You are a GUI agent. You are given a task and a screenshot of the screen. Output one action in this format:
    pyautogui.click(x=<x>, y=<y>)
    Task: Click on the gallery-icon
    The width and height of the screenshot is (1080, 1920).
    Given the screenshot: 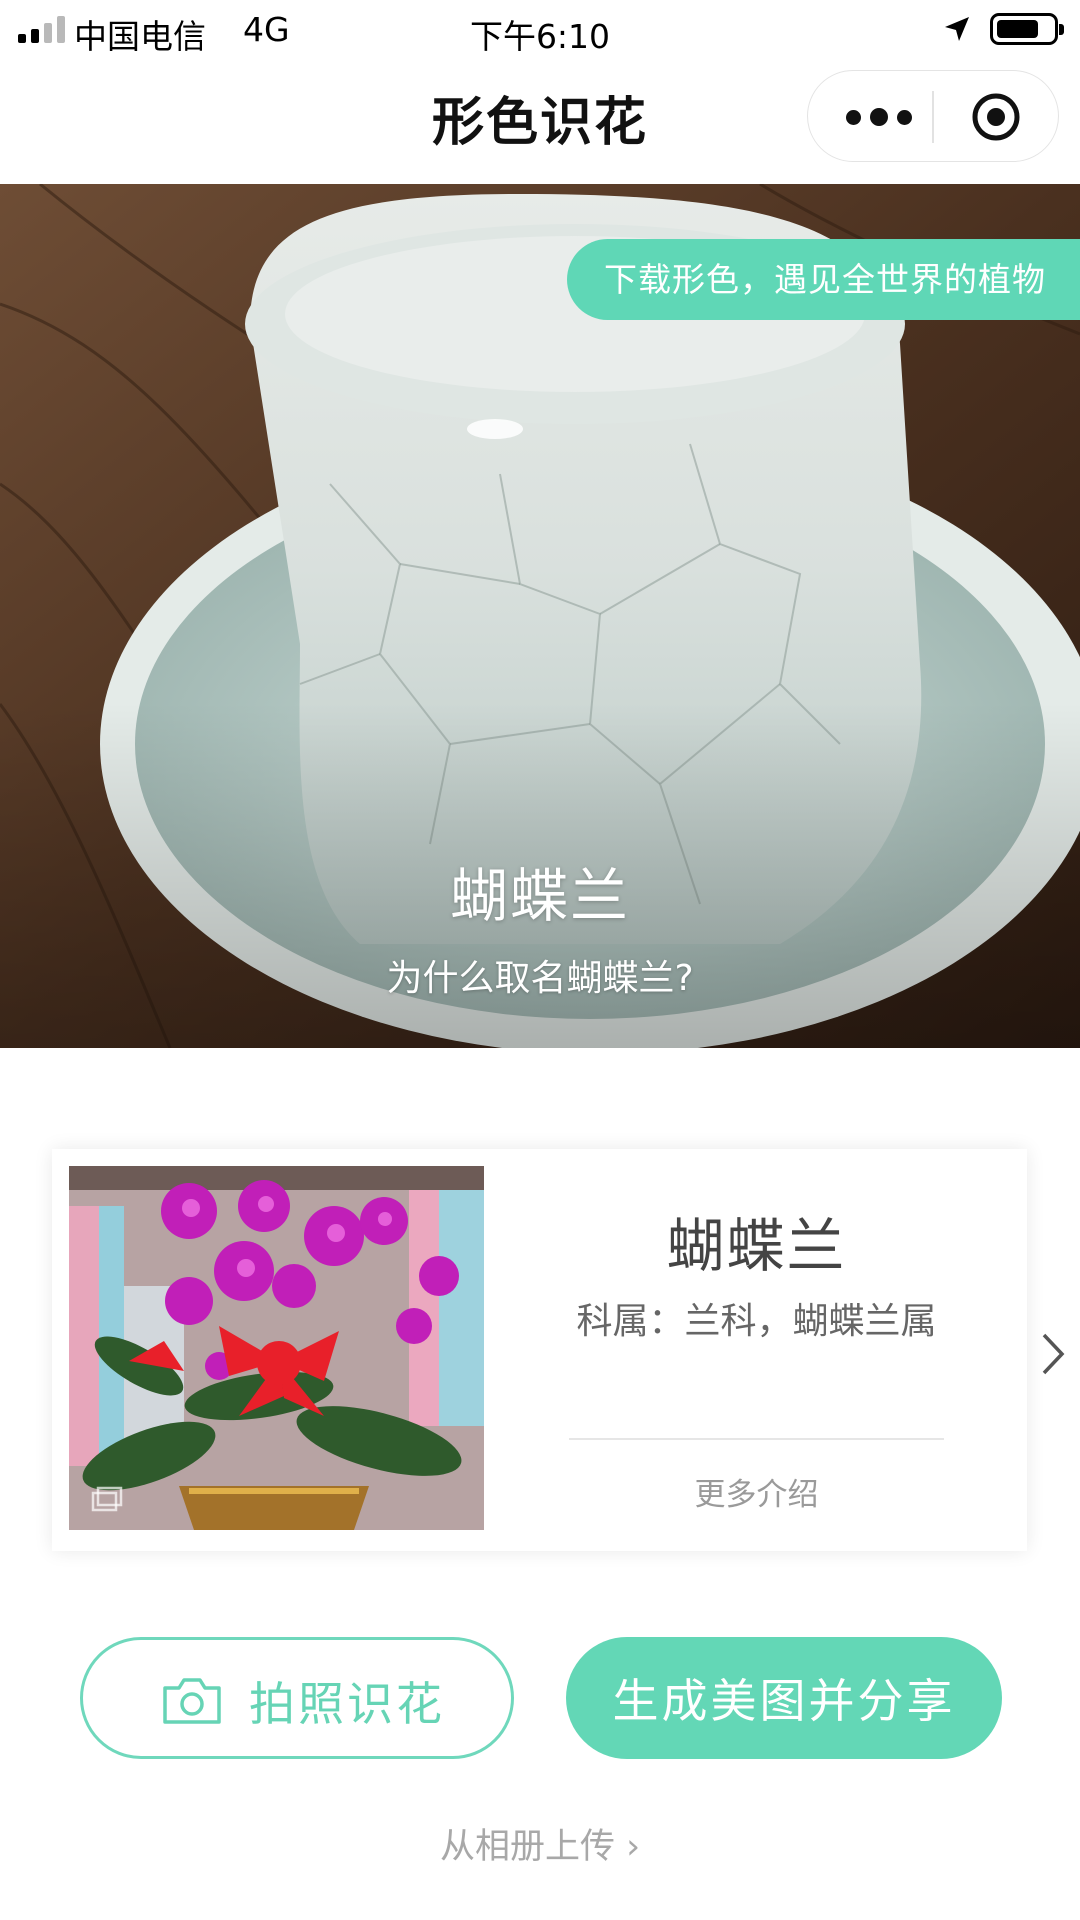 What is the action you would take?
    pyautogui.click(x=107, y=1499)
    